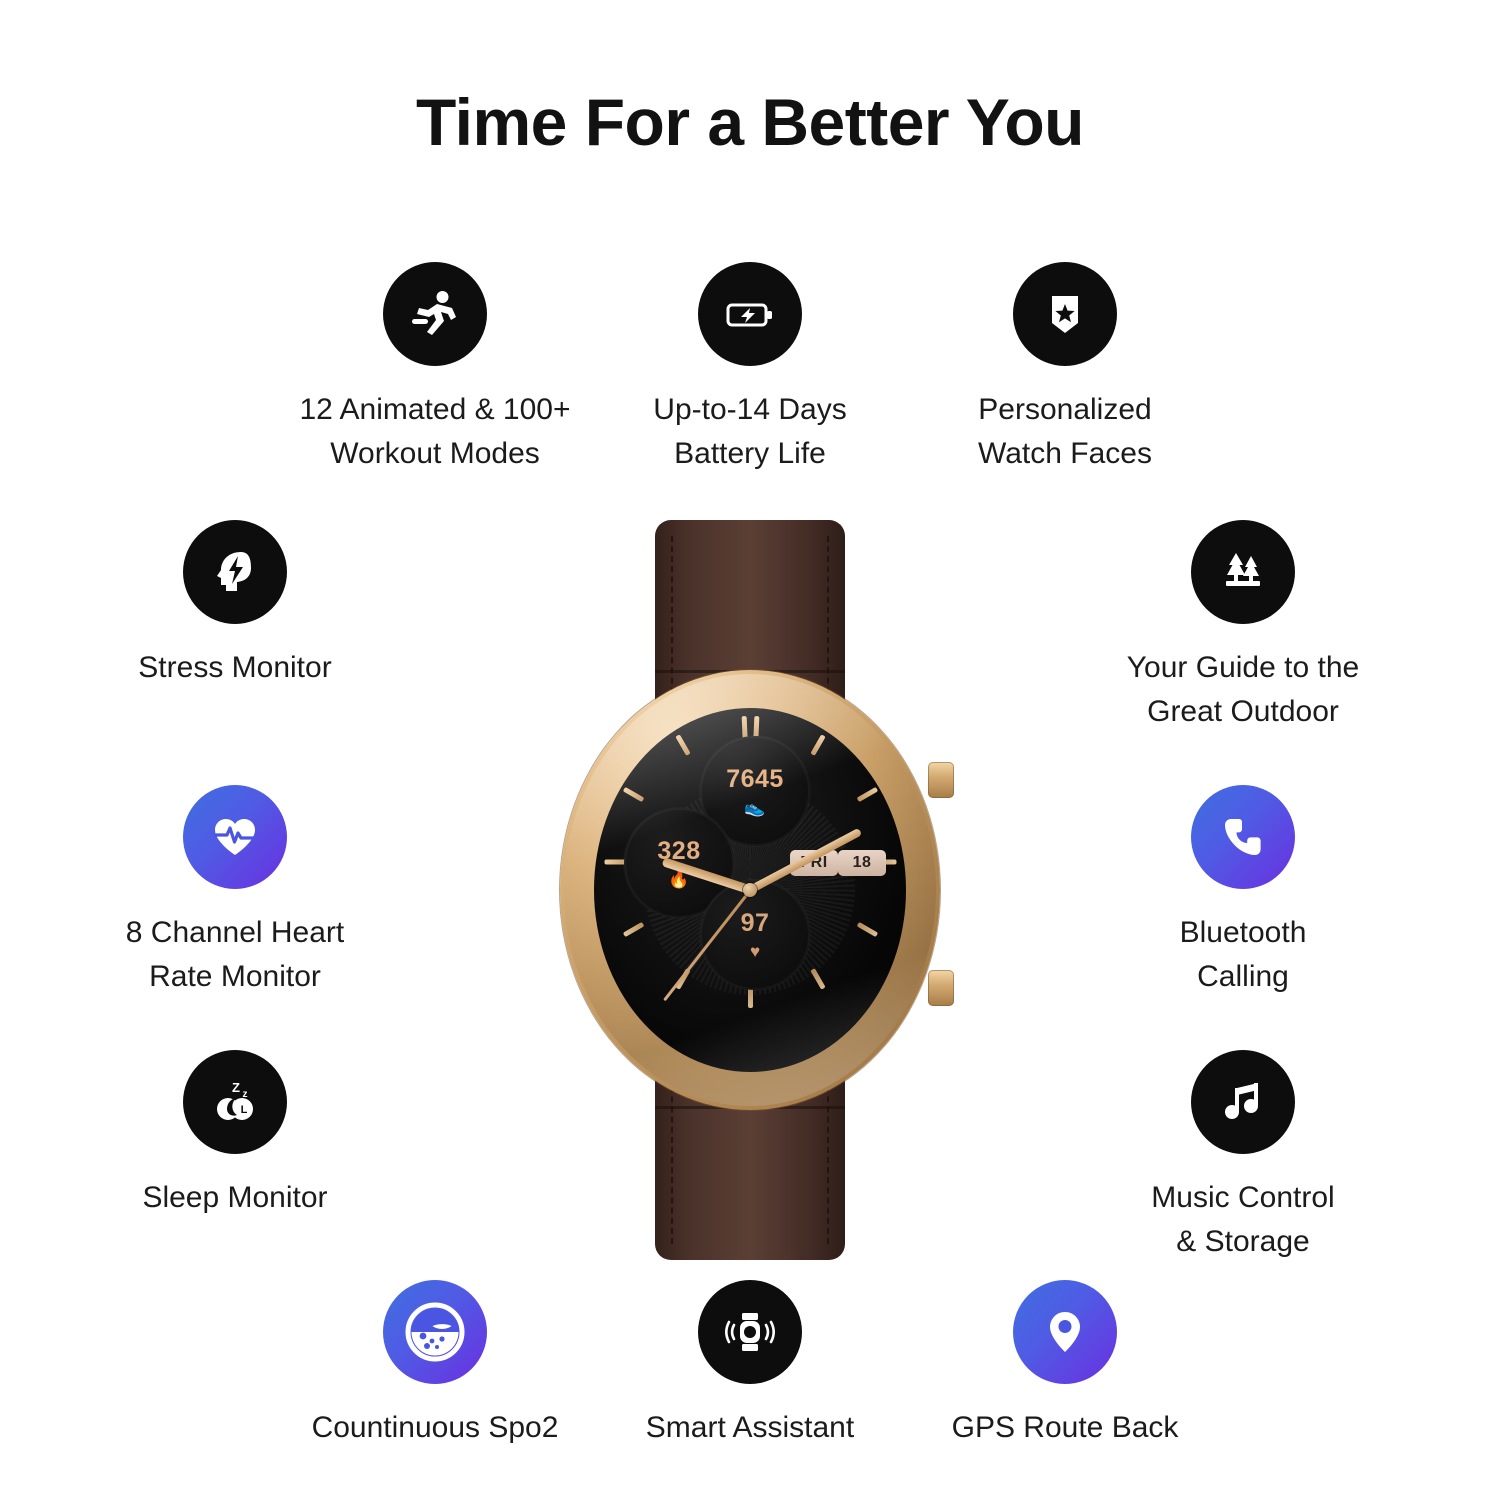 The width and height of the screenshot is (1500, 1500). Describe the element at coordinates (1065, 1427) in the screenshot. I see `feature-label: GPS Route Back` at that location.